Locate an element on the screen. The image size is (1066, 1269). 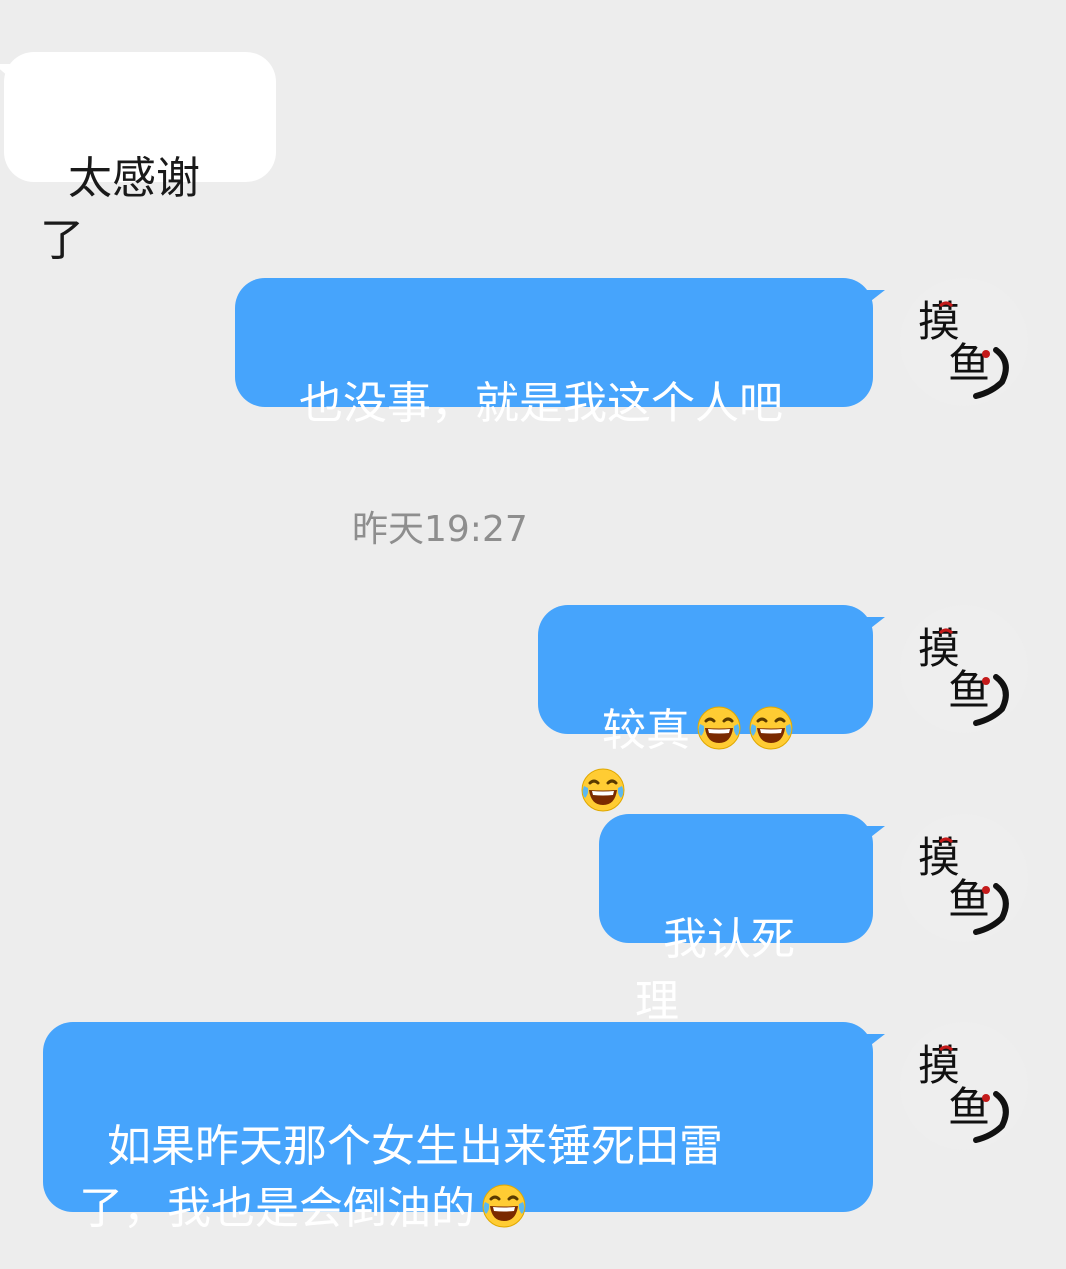
message-bubble-received: 太感谢了 is located at coordinates (138, 159).